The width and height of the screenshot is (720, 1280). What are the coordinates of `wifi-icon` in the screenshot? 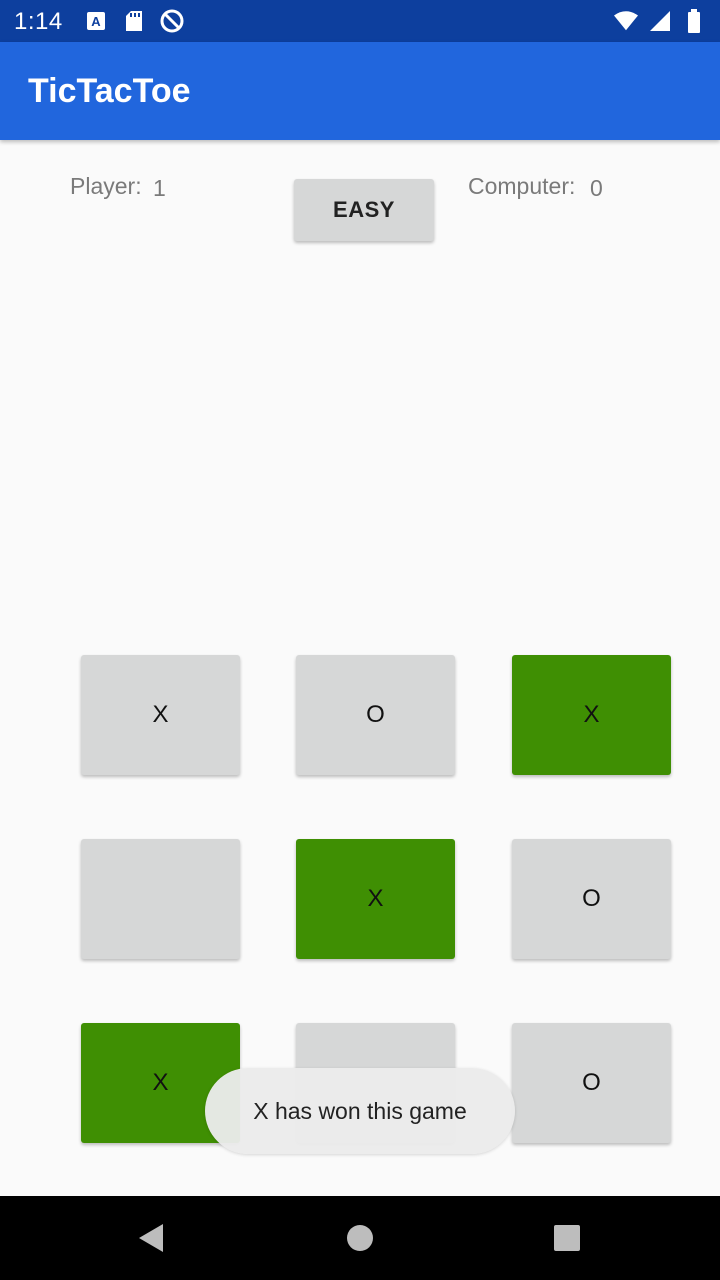 It's located at (626, 21).